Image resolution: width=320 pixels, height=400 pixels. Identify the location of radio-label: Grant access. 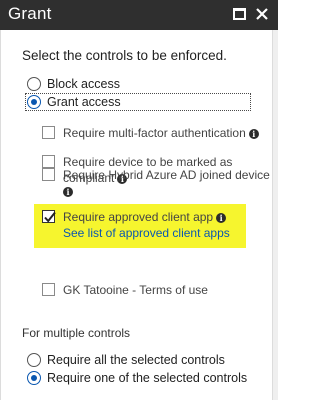
(84, 102).